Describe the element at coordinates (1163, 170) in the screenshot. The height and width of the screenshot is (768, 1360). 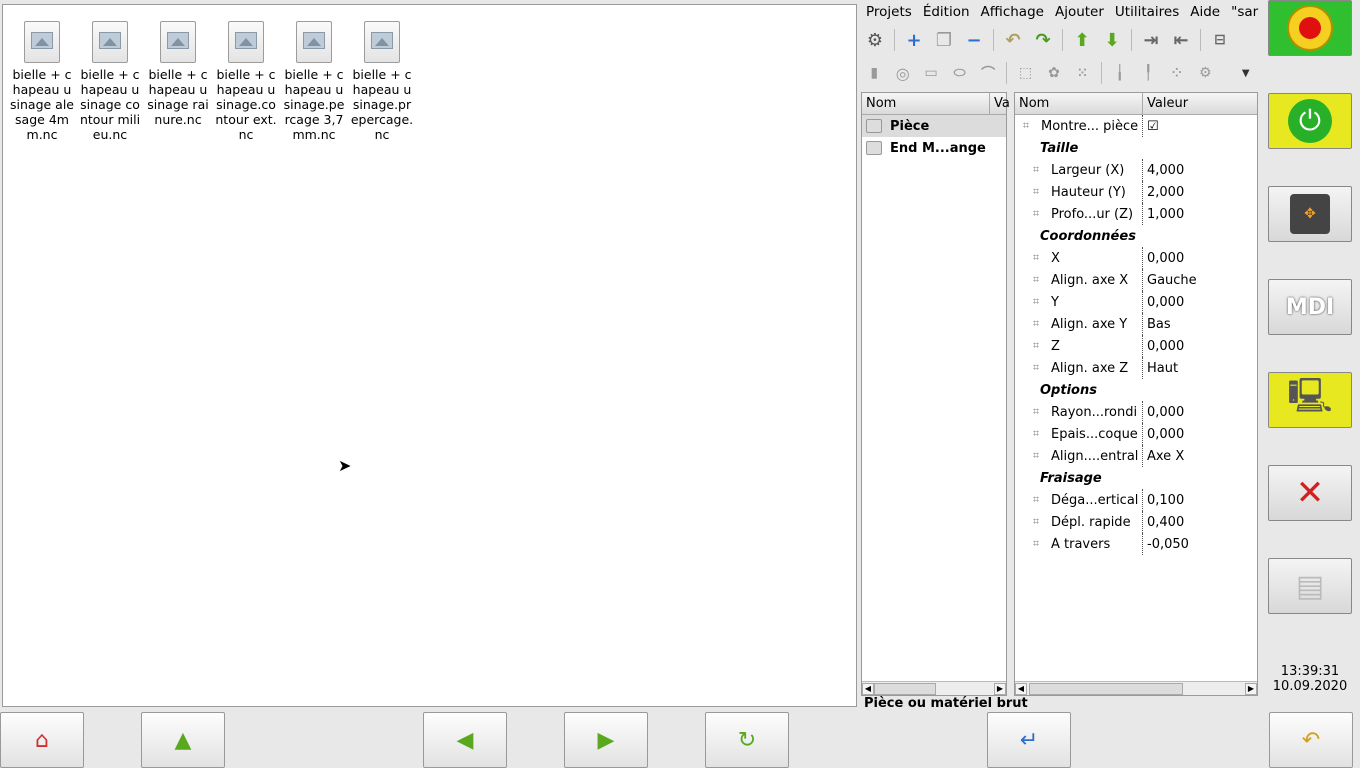
I see `property-value: 4,000` at that location.